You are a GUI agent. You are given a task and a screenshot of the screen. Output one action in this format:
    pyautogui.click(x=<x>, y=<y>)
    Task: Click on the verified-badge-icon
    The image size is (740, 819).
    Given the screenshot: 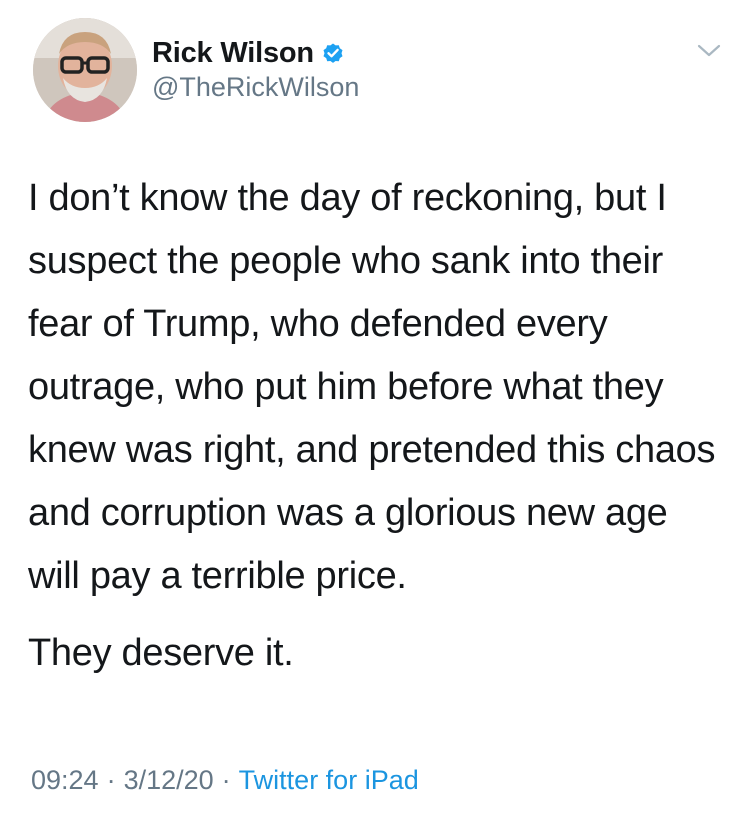 What is the action you would take?
    pyautogui.click(x=333, y=53)
    